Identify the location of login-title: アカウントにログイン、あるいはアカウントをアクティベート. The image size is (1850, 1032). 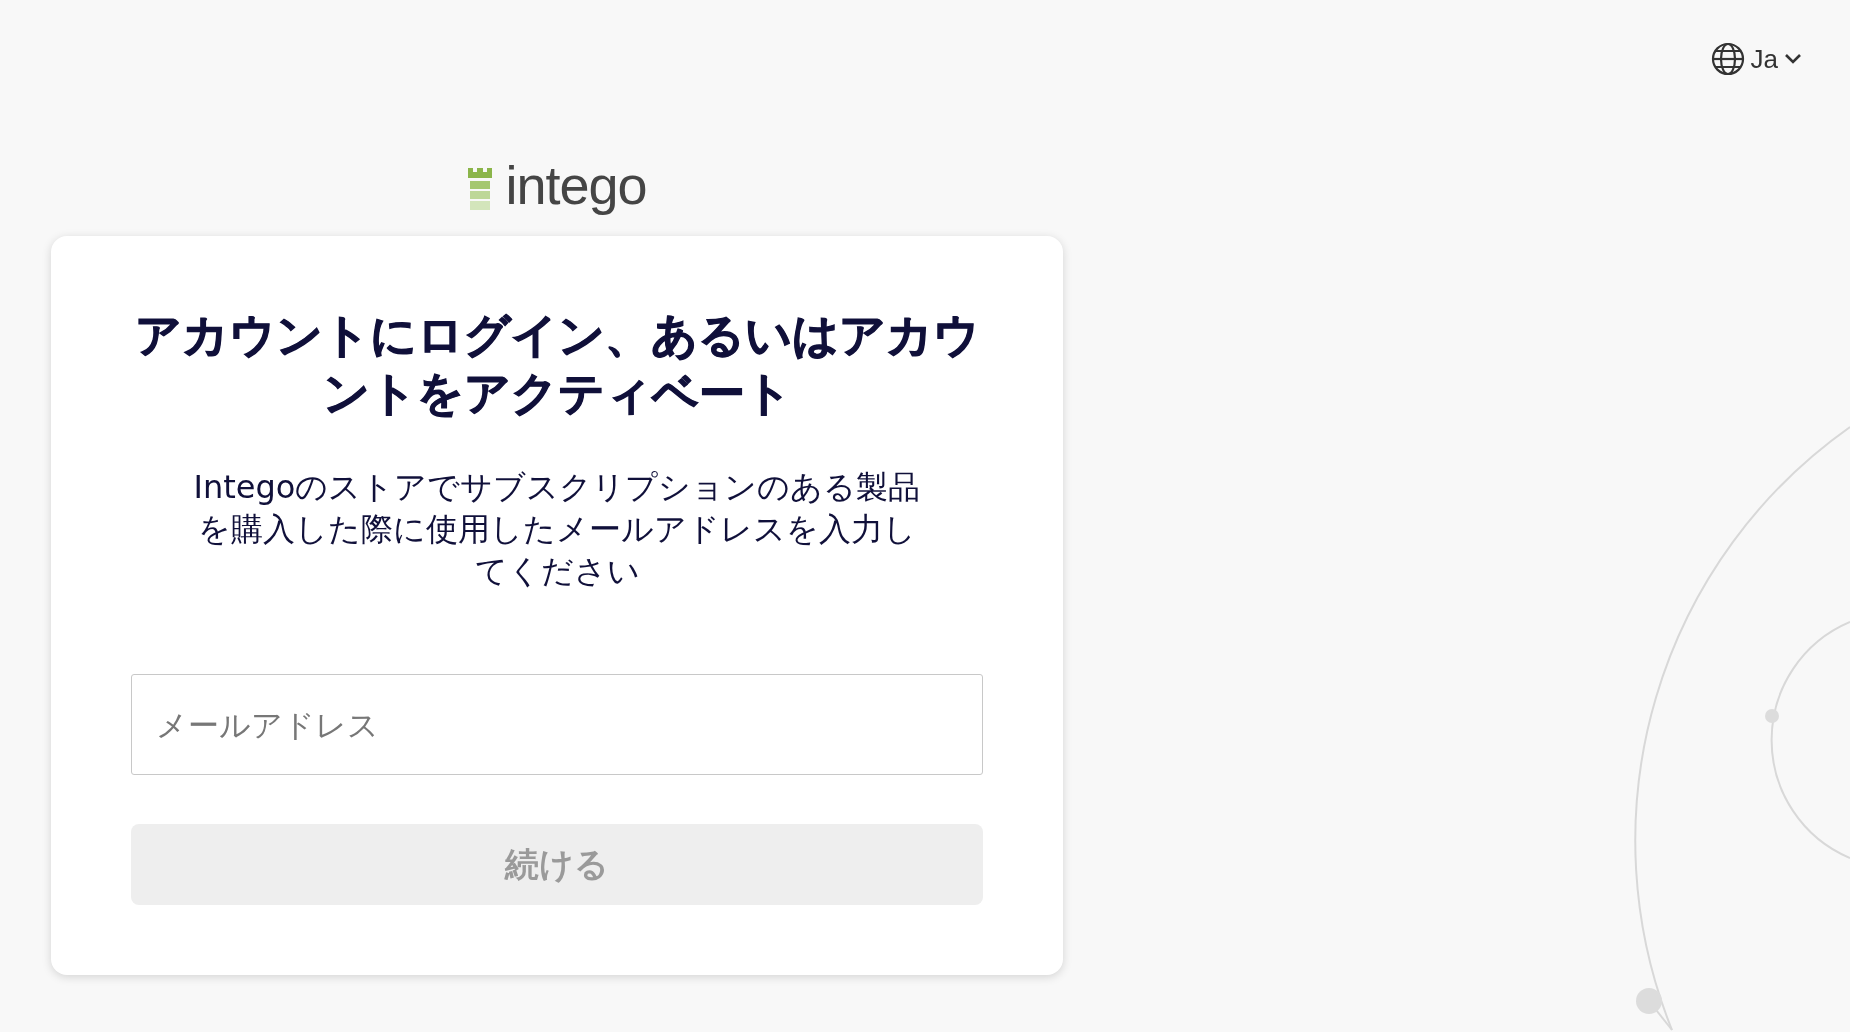
(557, 364).